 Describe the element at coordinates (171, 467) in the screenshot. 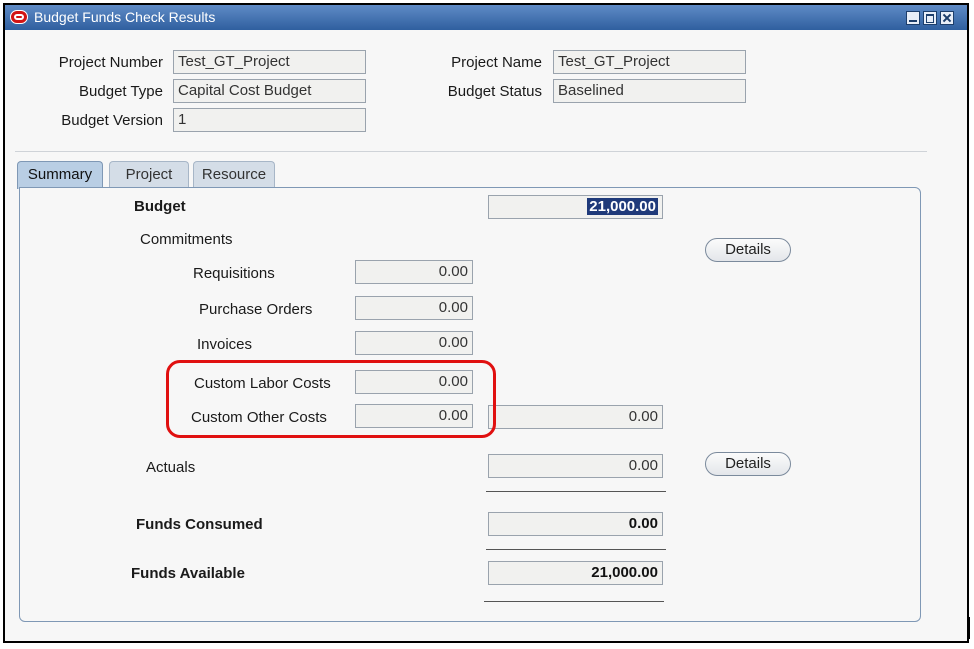

I see `actuals-label: Actuals` at that location.